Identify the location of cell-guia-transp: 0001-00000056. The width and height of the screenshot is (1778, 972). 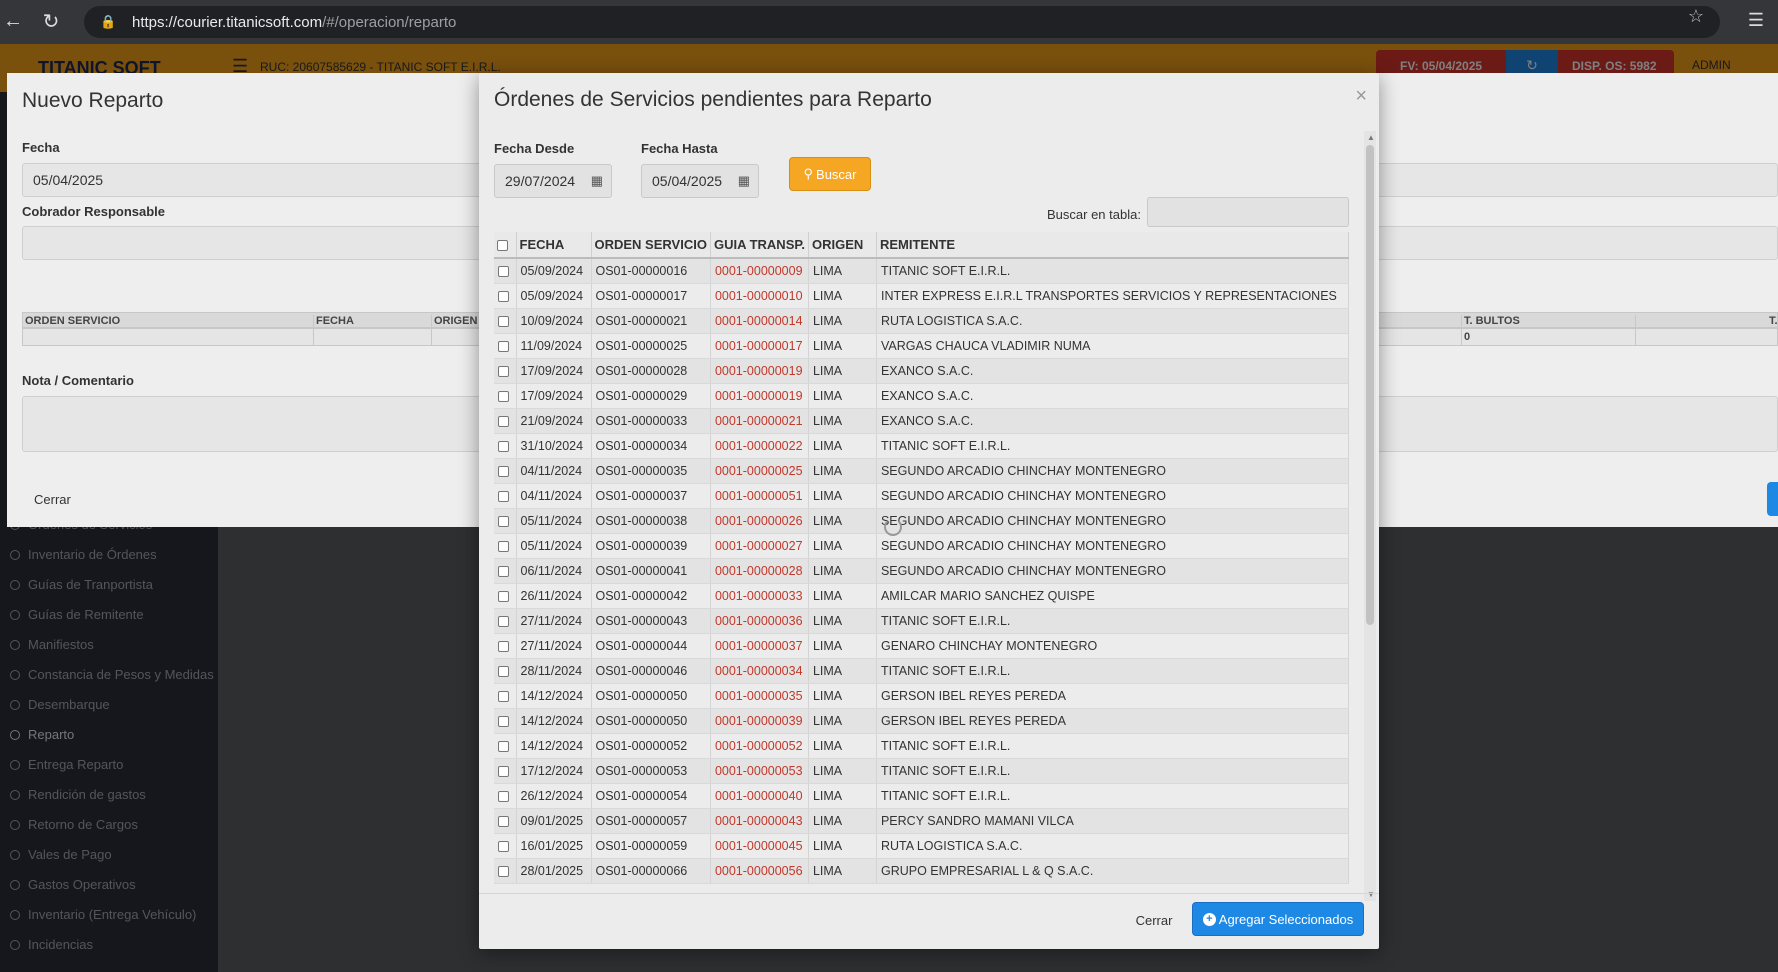
(759, 871).